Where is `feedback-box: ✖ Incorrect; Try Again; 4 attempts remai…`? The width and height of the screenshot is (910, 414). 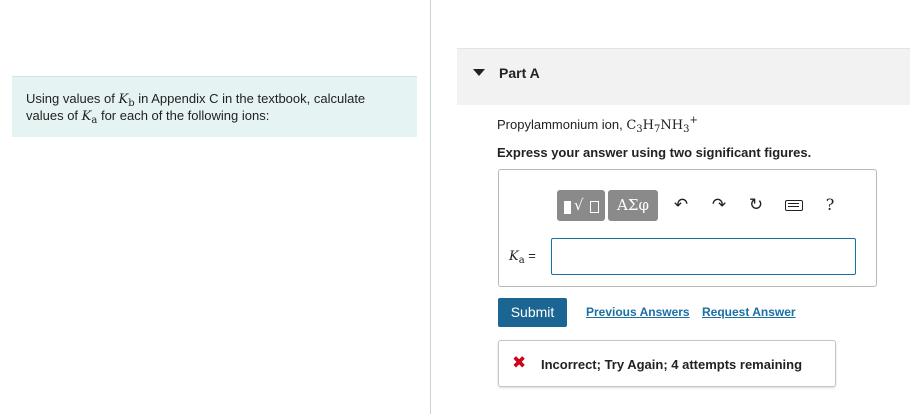
feedback-box: ✖ Incorrect; Try Again; 4 attempts remai… is located at coordinates (667, 363).